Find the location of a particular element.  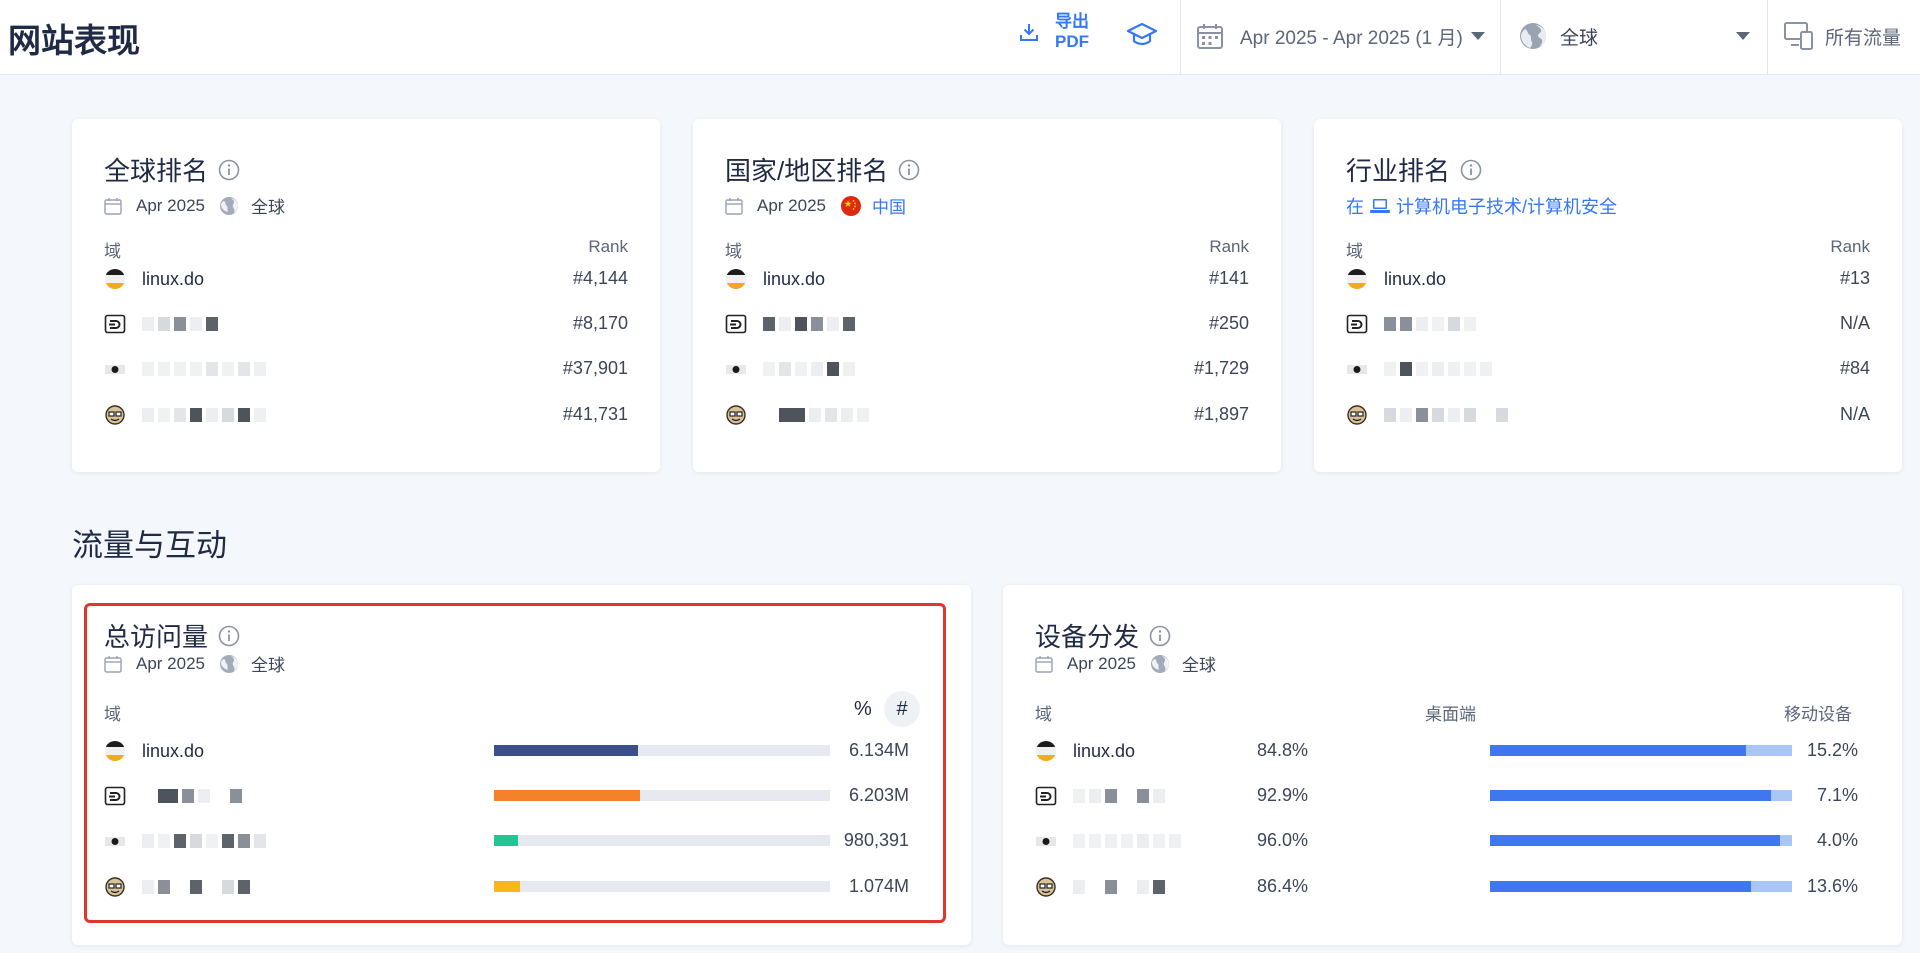

rank-value: #1,897 is located at coordinates (1221, 414).